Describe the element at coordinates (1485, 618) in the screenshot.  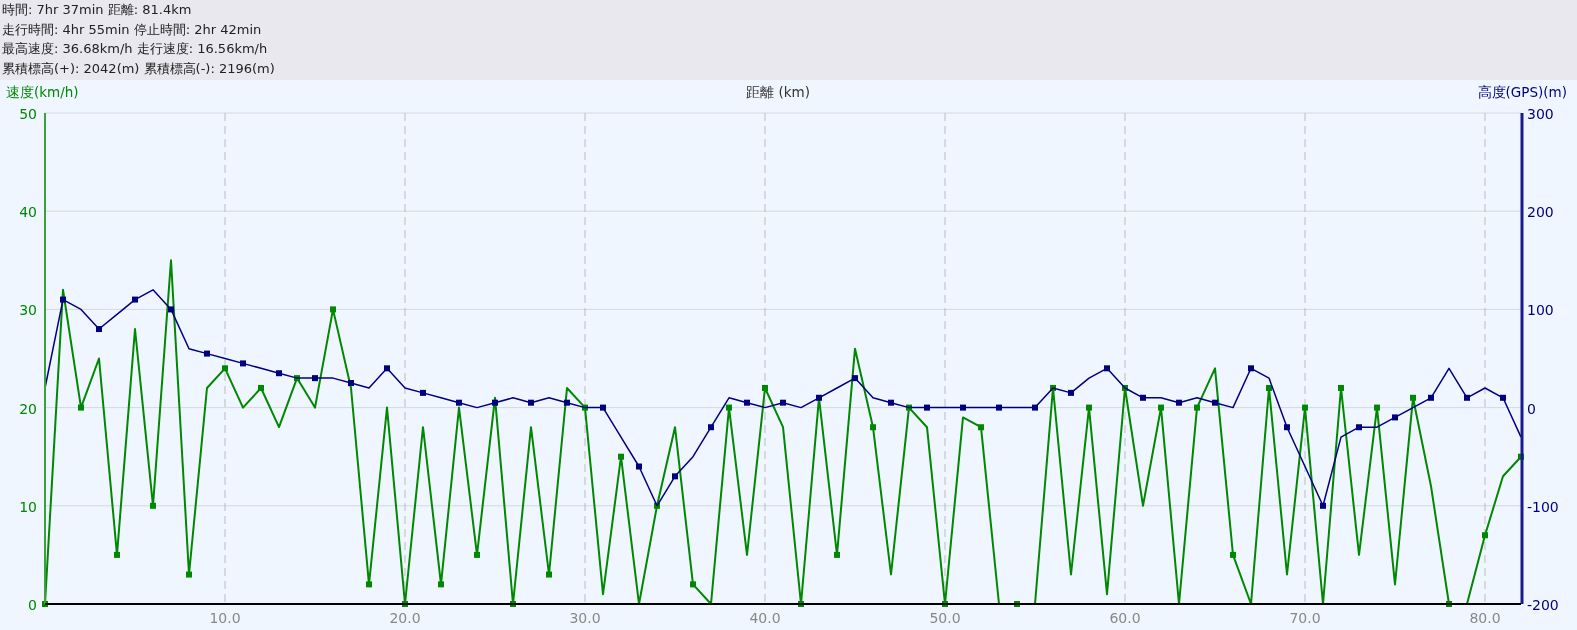
I see `x-tick-label: 80.0` at that location.